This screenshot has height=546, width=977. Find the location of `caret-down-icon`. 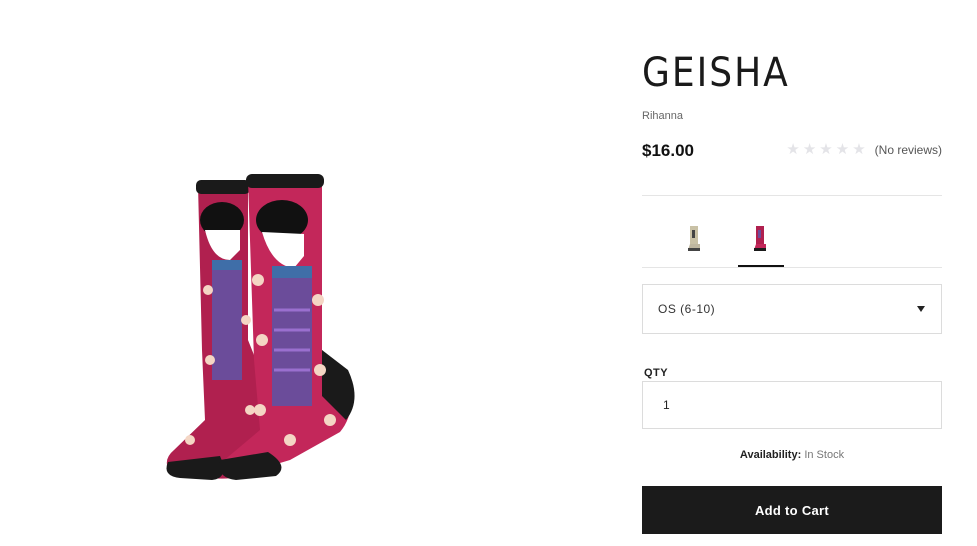

caret-down-icon is located at coordinates (921, 309).